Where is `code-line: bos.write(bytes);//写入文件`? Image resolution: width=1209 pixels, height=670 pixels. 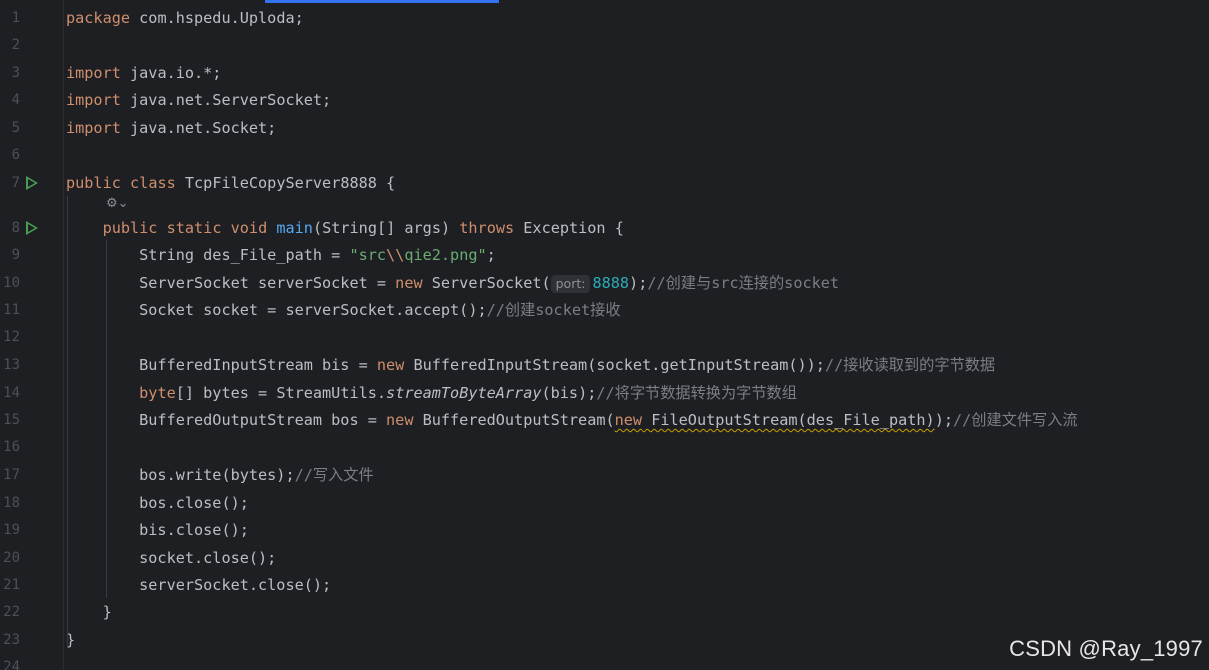 code-line: bos.write(bytes);//写入文件 is located at coordinates (220, 475).